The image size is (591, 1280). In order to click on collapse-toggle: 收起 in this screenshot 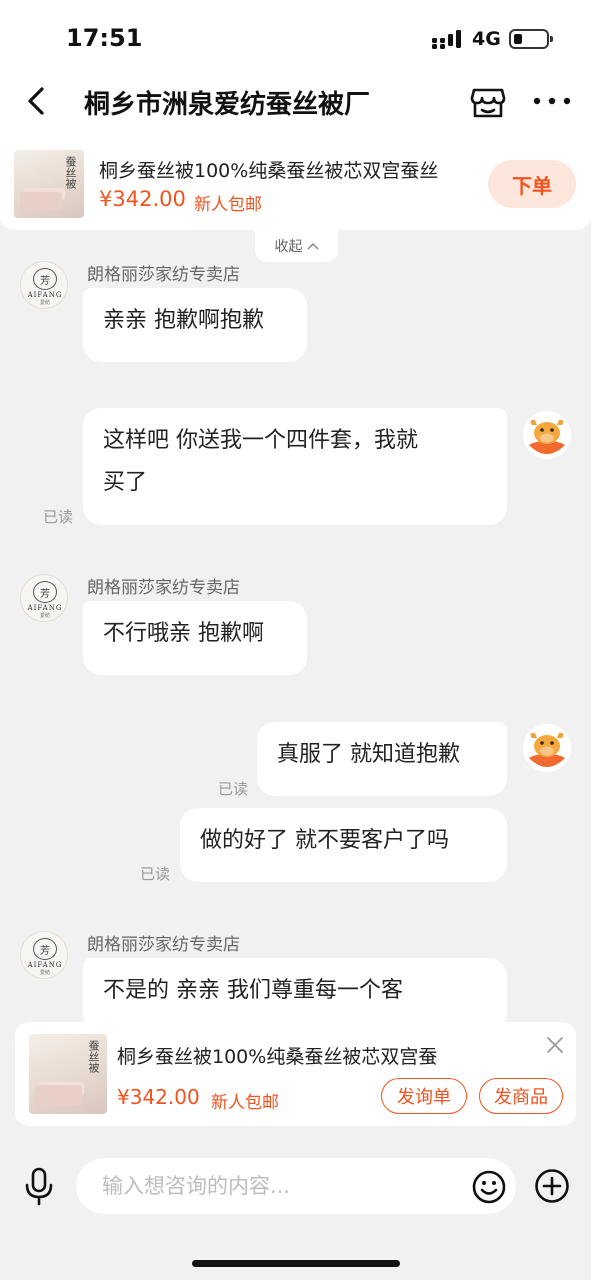, I will do `click(296, 246)`.